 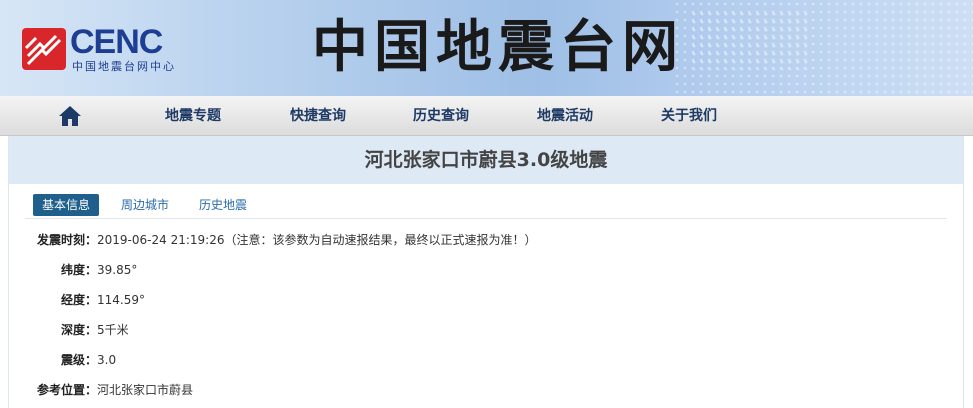 What do you see at coordinates (79, 360) in the screenshot?
I see `magnitude-label: 震级：` at bounding box center [79, 360].